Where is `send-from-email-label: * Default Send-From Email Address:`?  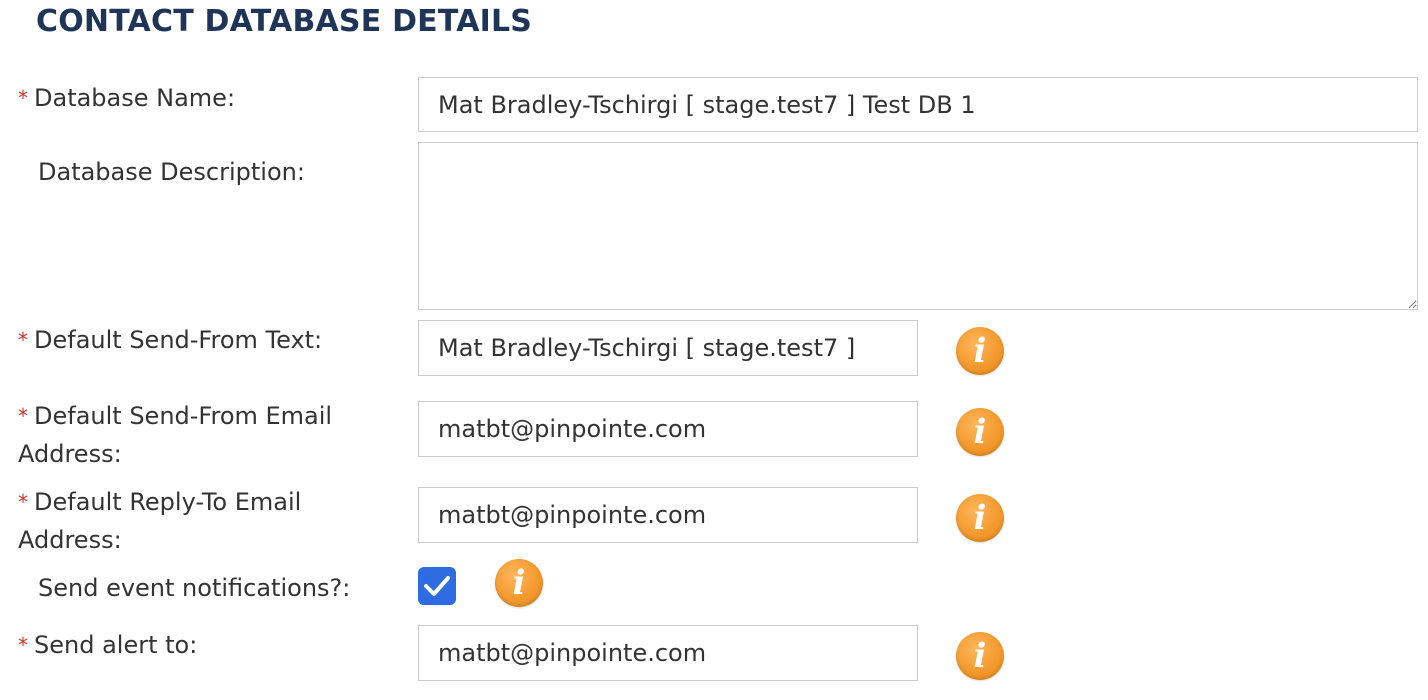 send-from-email-label: * Default Send-From Email Address: is located at coordinates (208, 435).